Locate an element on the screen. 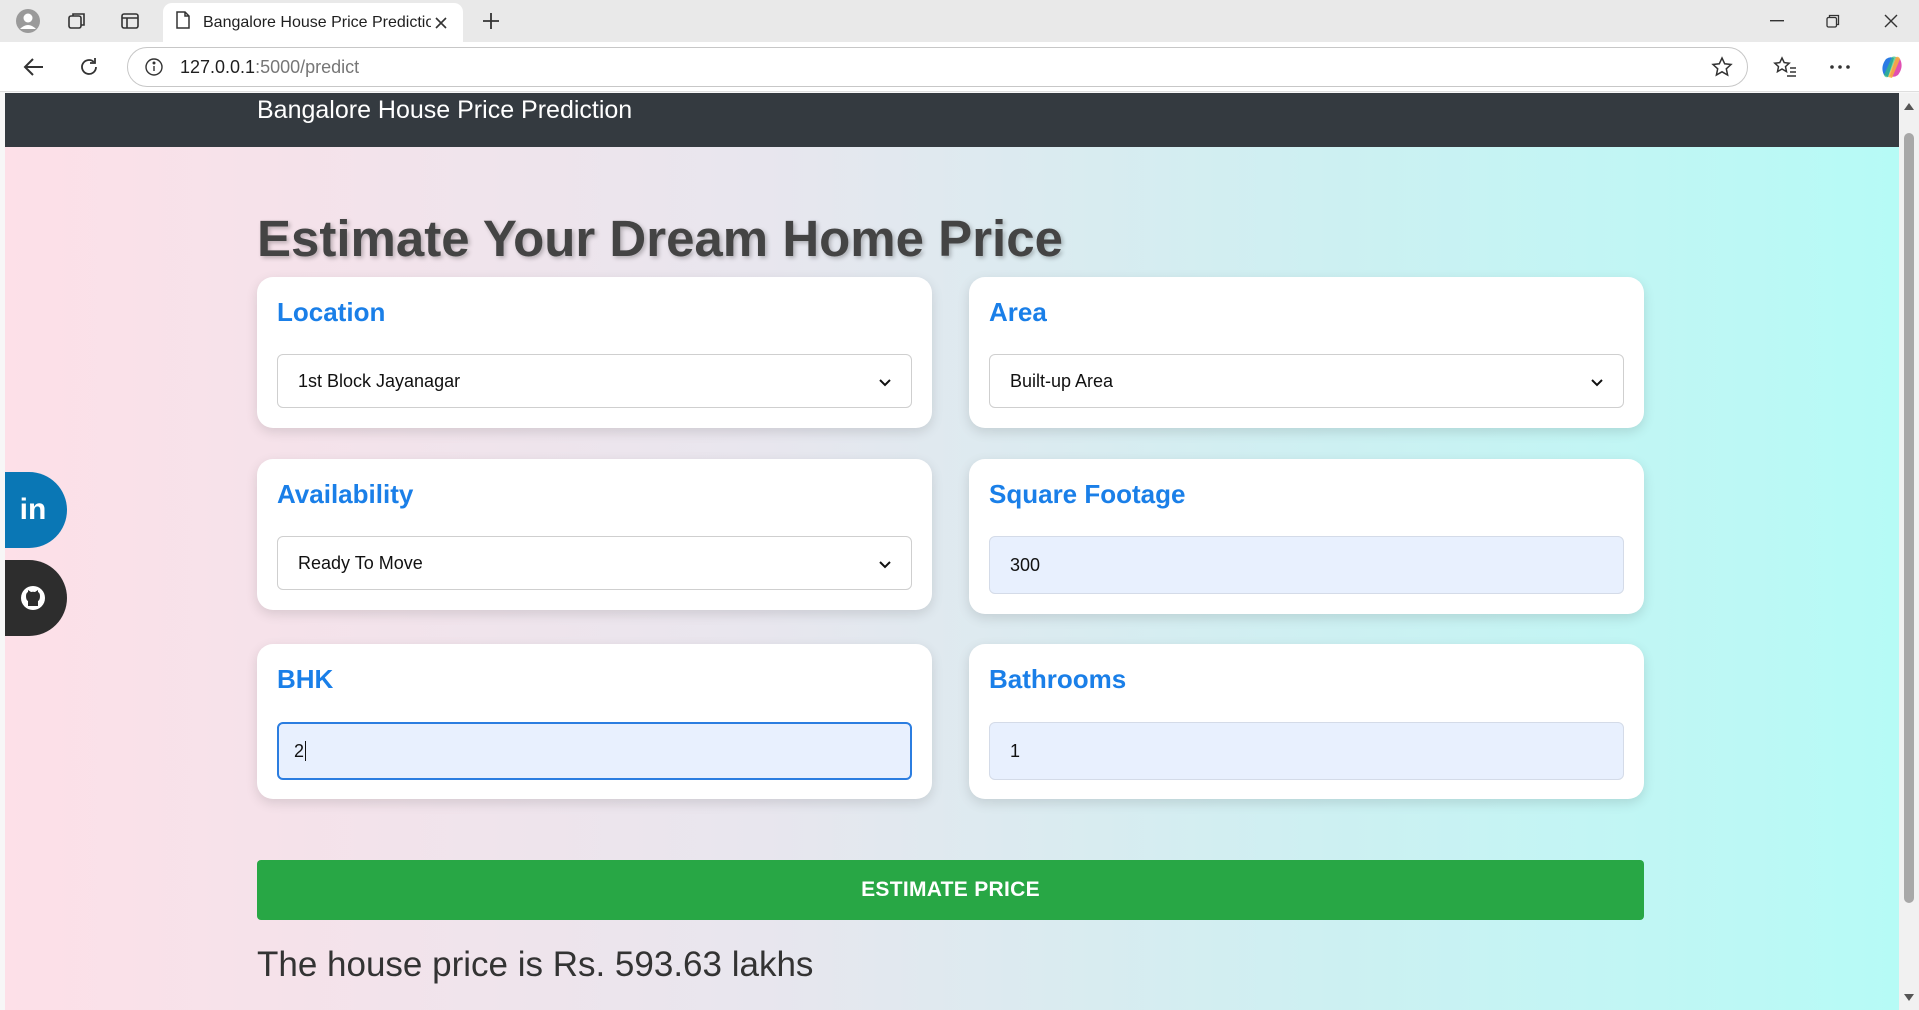 This screenshot has width=1919, height=1010. navbar: Bangalore House Price Prediction is located at coordinates (952, 120).